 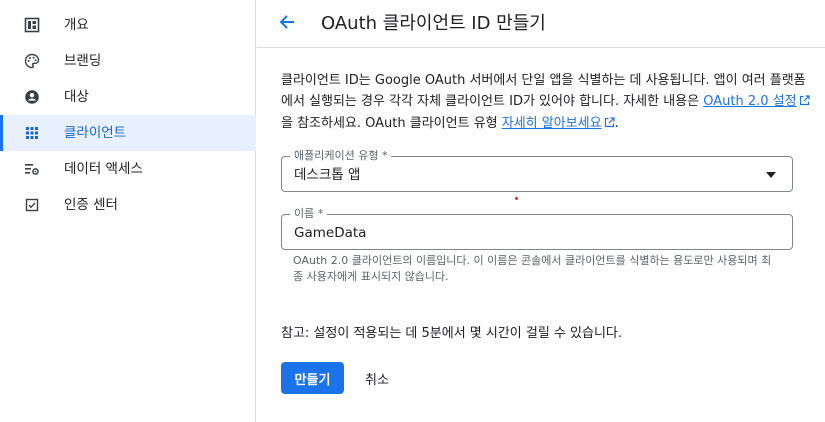 I want to click on sidebar-item-overview: 개요, so click(x=128, y=25).